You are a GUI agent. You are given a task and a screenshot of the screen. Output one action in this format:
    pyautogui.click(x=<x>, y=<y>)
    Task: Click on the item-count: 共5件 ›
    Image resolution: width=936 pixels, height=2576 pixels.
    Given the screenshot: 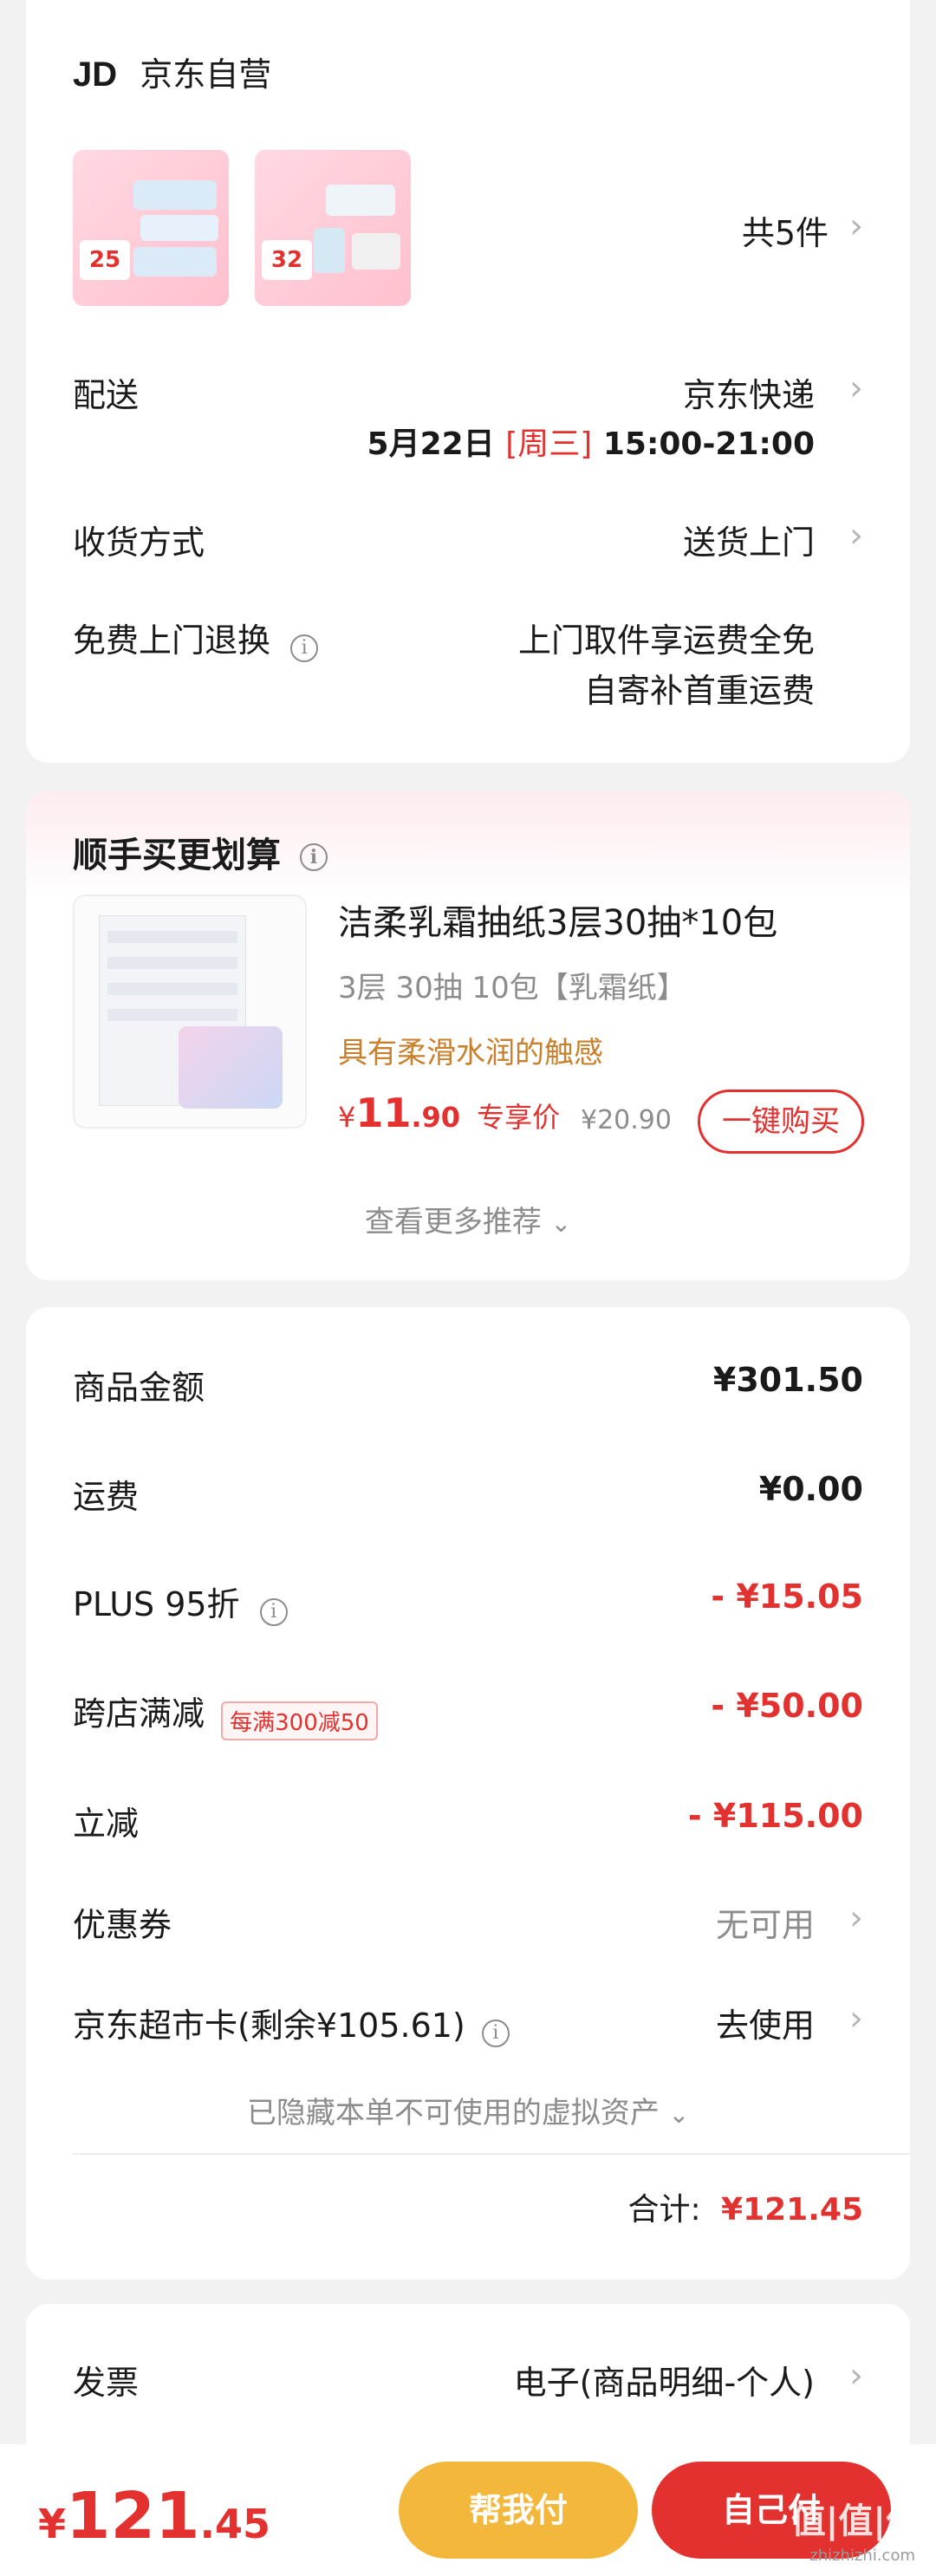 What is the action you would take?
    pyautogui.click(x=802, y=230)
    